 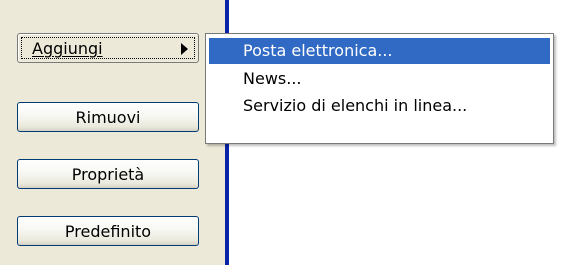 What do you see at coordinates (67, 48) in the screenshot?
I see `add-button-label: Aggiungi` at bounding box center [67, 48].